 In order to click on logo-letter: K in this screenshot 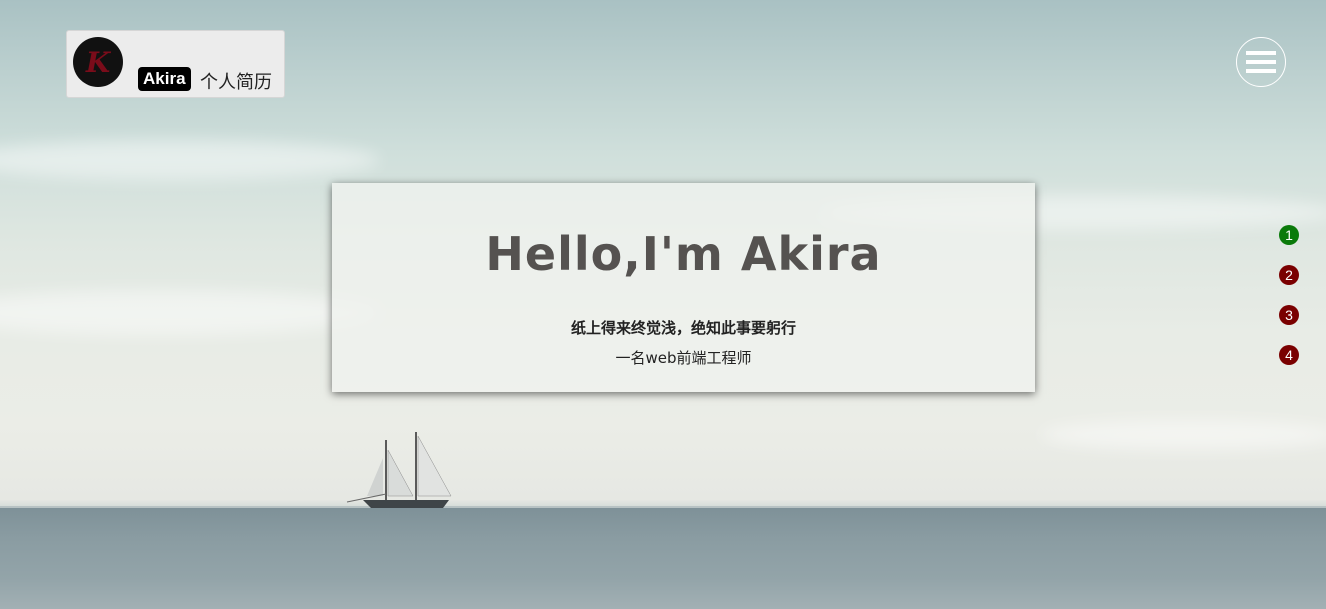, I will do `click(98, 62)`.